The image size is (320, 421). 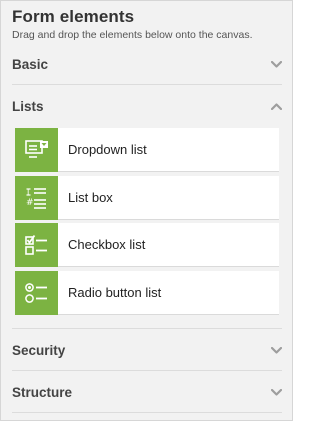 What do you see at coordinates (42, 392) in the screenshot?
I see `section-structure-label: Structure` at bounding box center [42, 392].